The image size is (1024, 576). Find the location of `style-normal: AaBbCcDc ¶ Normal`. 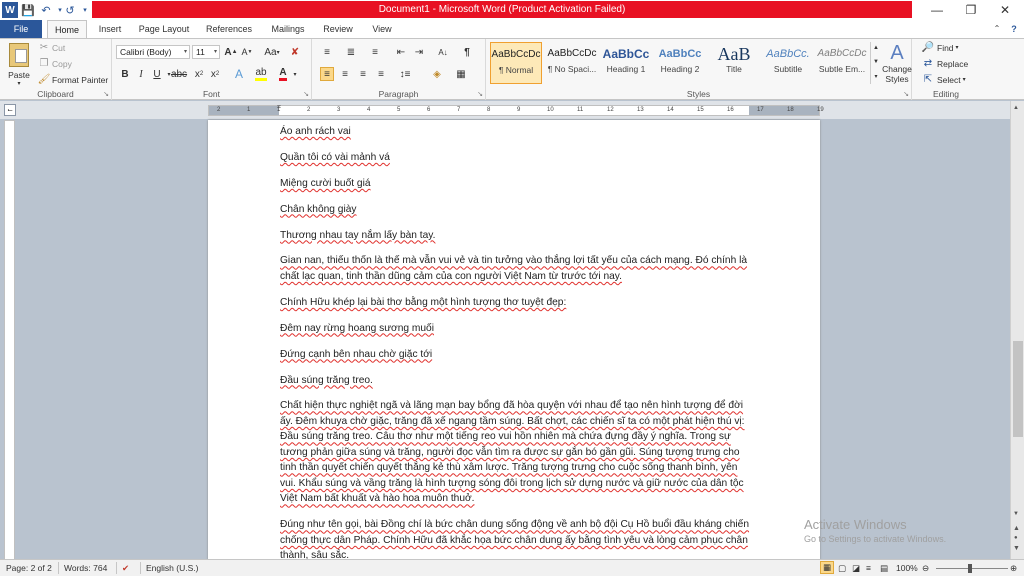

style-normal: AaBbCcDc ¶ Normal is located at coordinates (516, 63).